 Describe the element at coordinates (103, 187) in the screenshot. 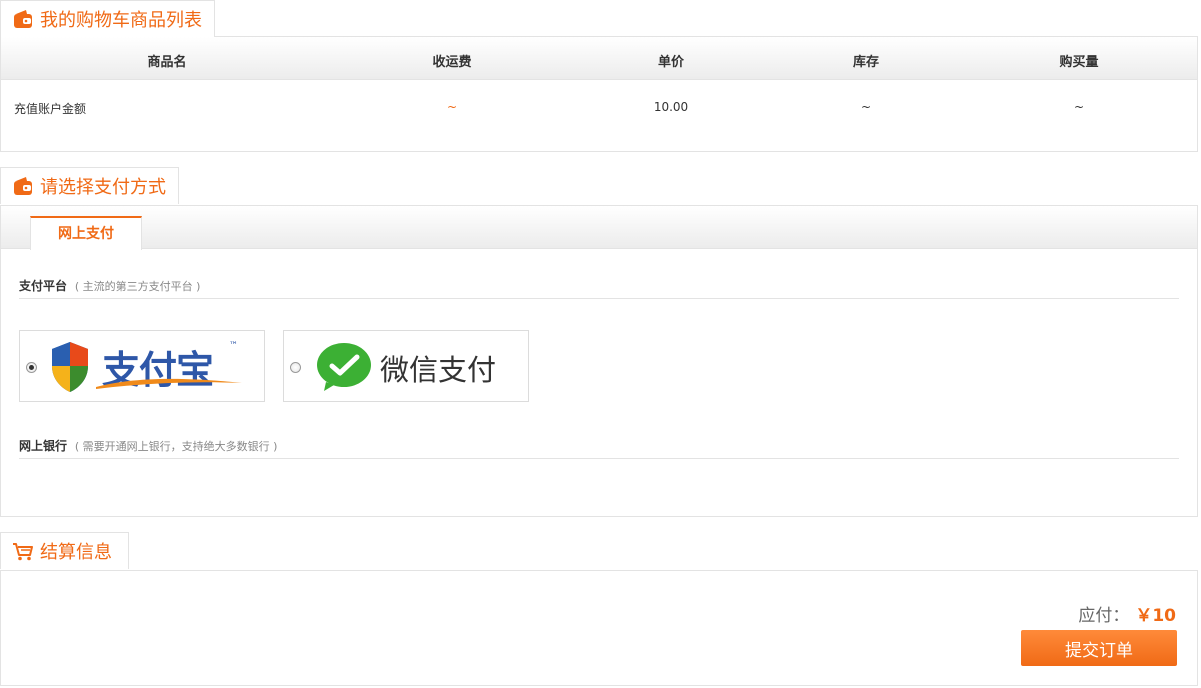

I see `payment-section-title: 请选择支付方式` at that location.